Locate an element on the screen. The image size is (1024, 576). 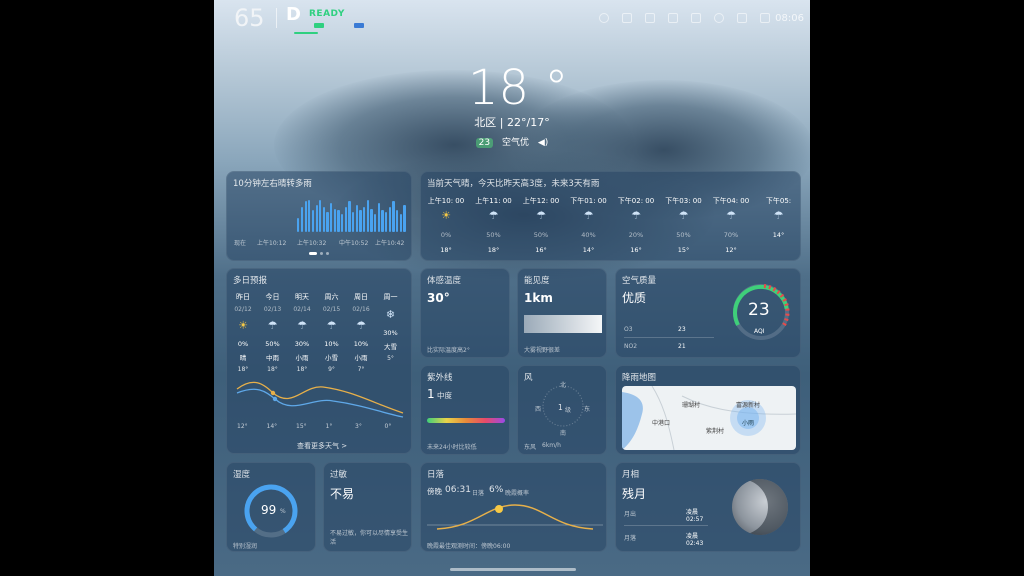
hourly-item: 下午05: ☂ 14° is located at coordinates (778, 217).